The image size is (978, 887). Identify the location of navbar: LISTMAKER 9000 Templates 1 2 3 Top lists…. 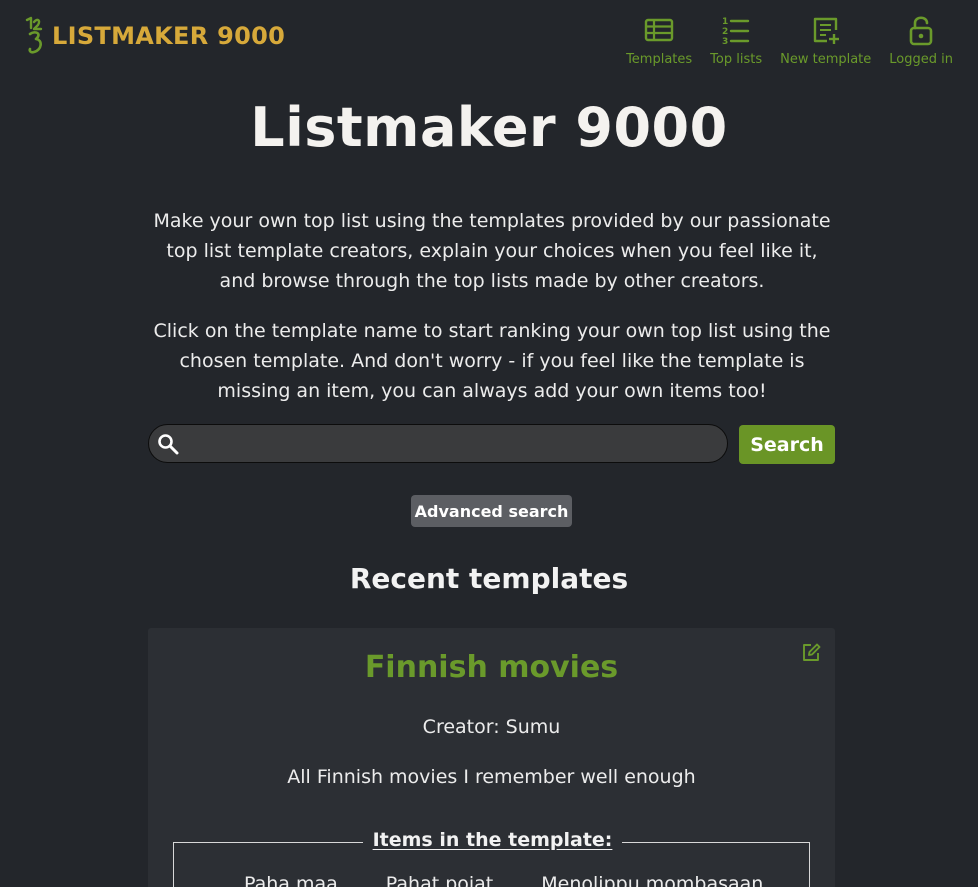
(489, 40).